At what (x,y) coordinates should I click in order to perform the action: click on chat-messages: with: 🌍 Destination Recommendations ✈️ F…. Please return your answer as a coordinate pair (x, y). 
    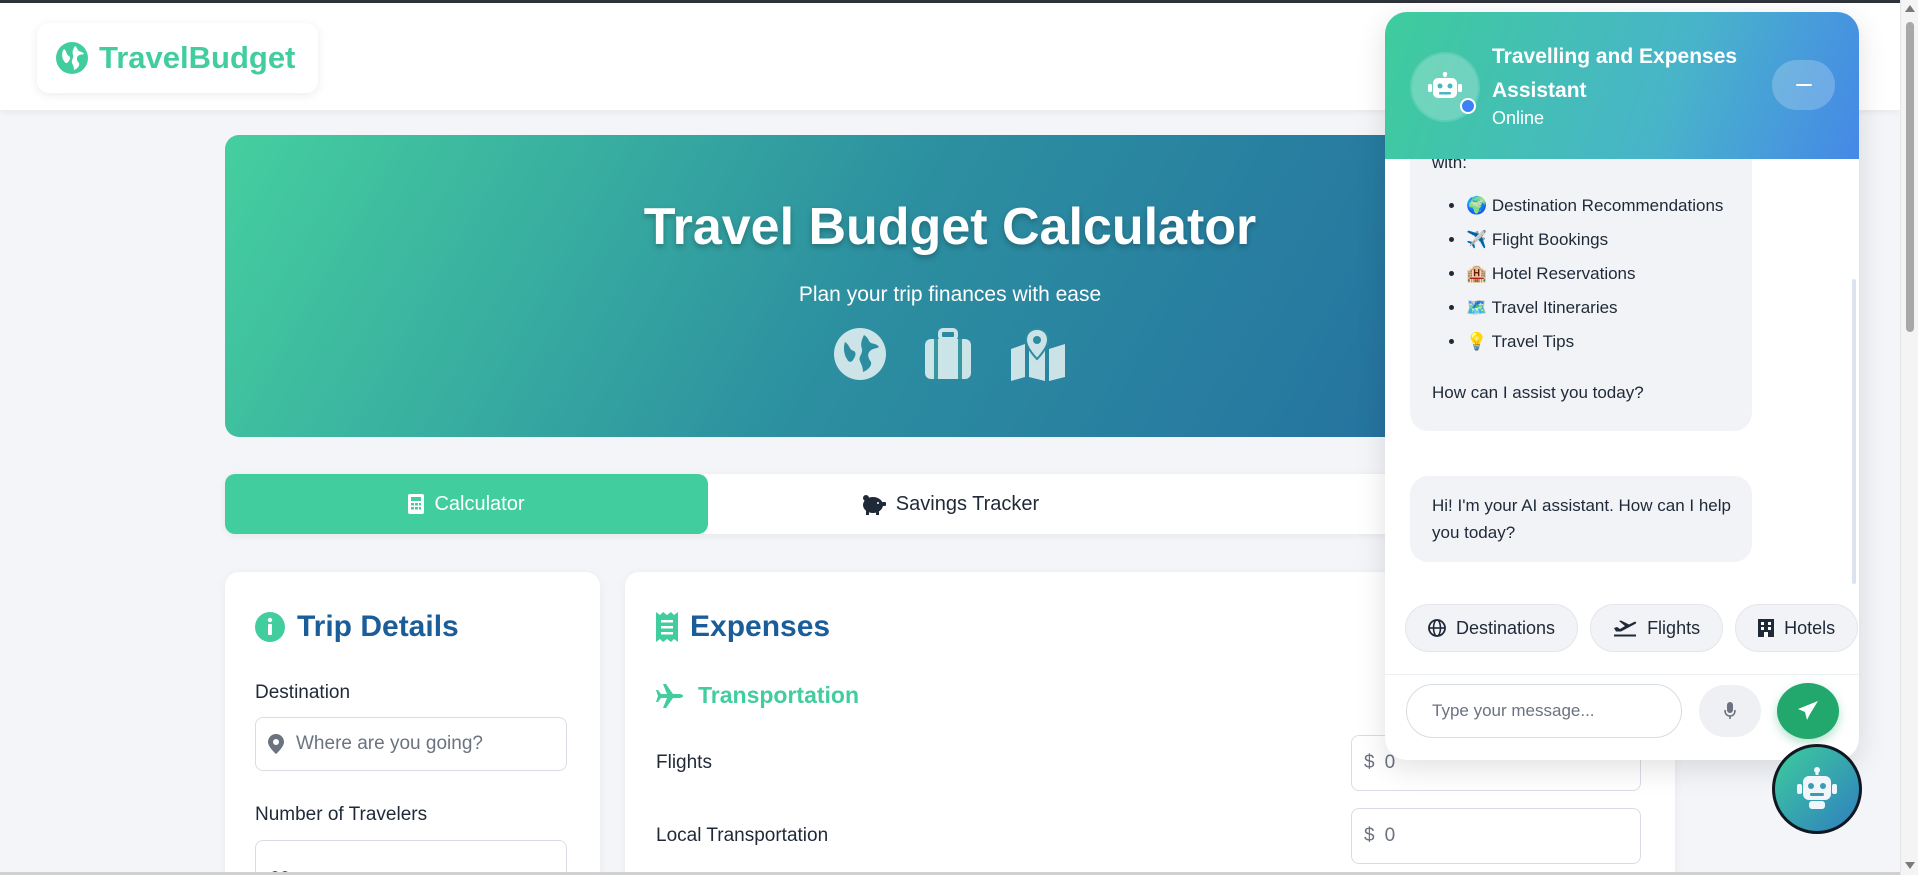
    Looking at the image, I should click on (1622, 362).